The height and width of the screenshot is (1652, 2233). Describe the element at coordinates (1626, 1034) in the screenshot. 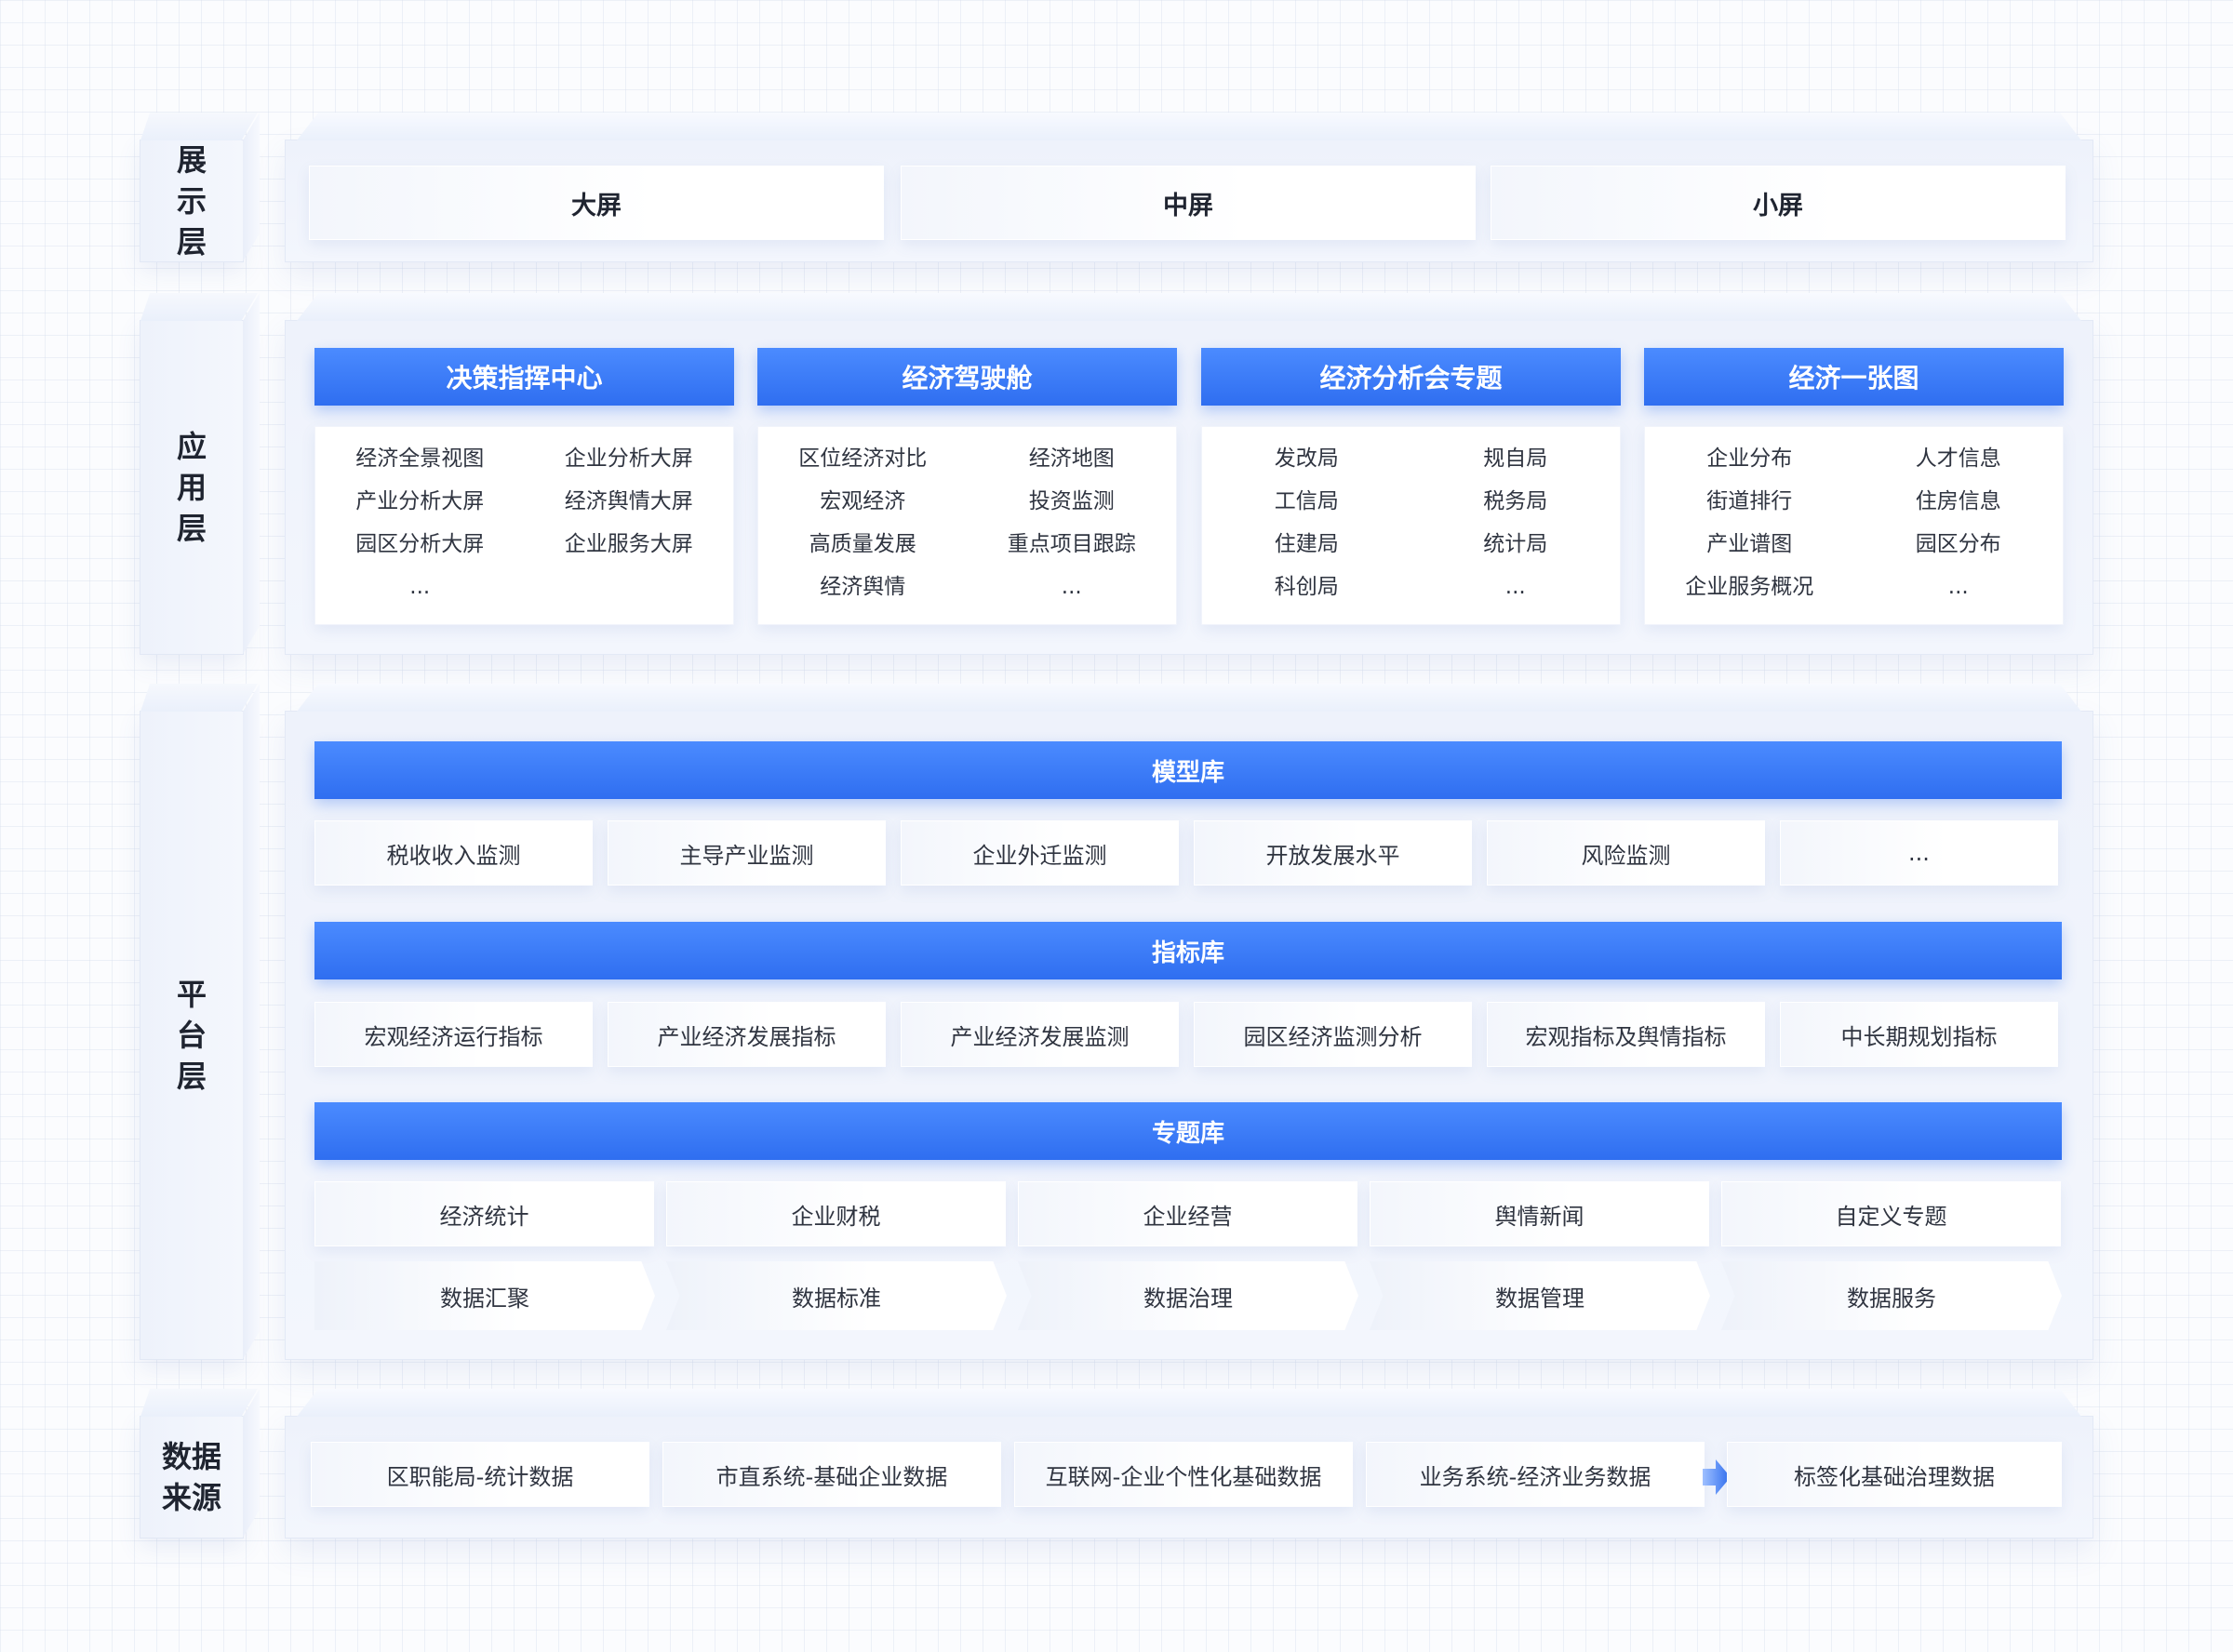

I see `indicator-item: 宏观指标及舆情指标` at that location.